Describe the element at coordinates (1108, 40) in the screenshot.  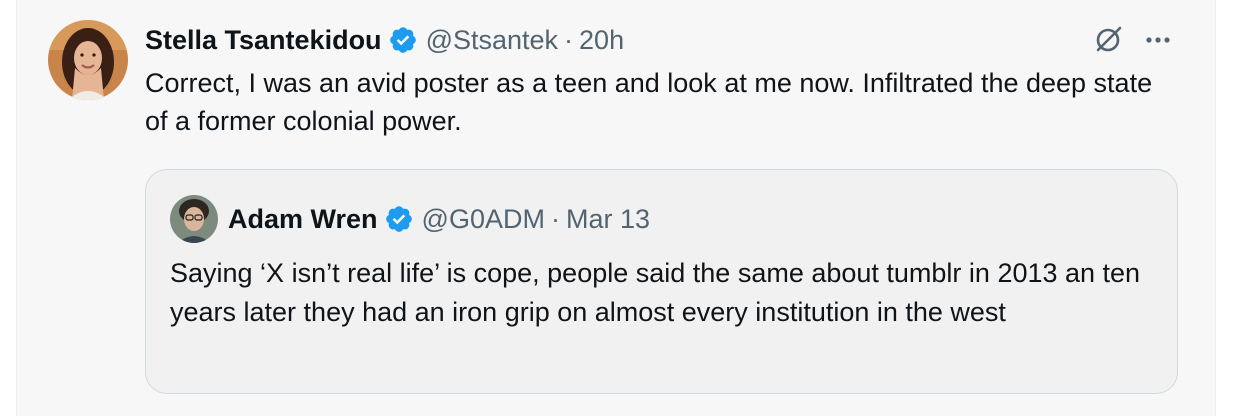
I see `grok-icon` at that location.